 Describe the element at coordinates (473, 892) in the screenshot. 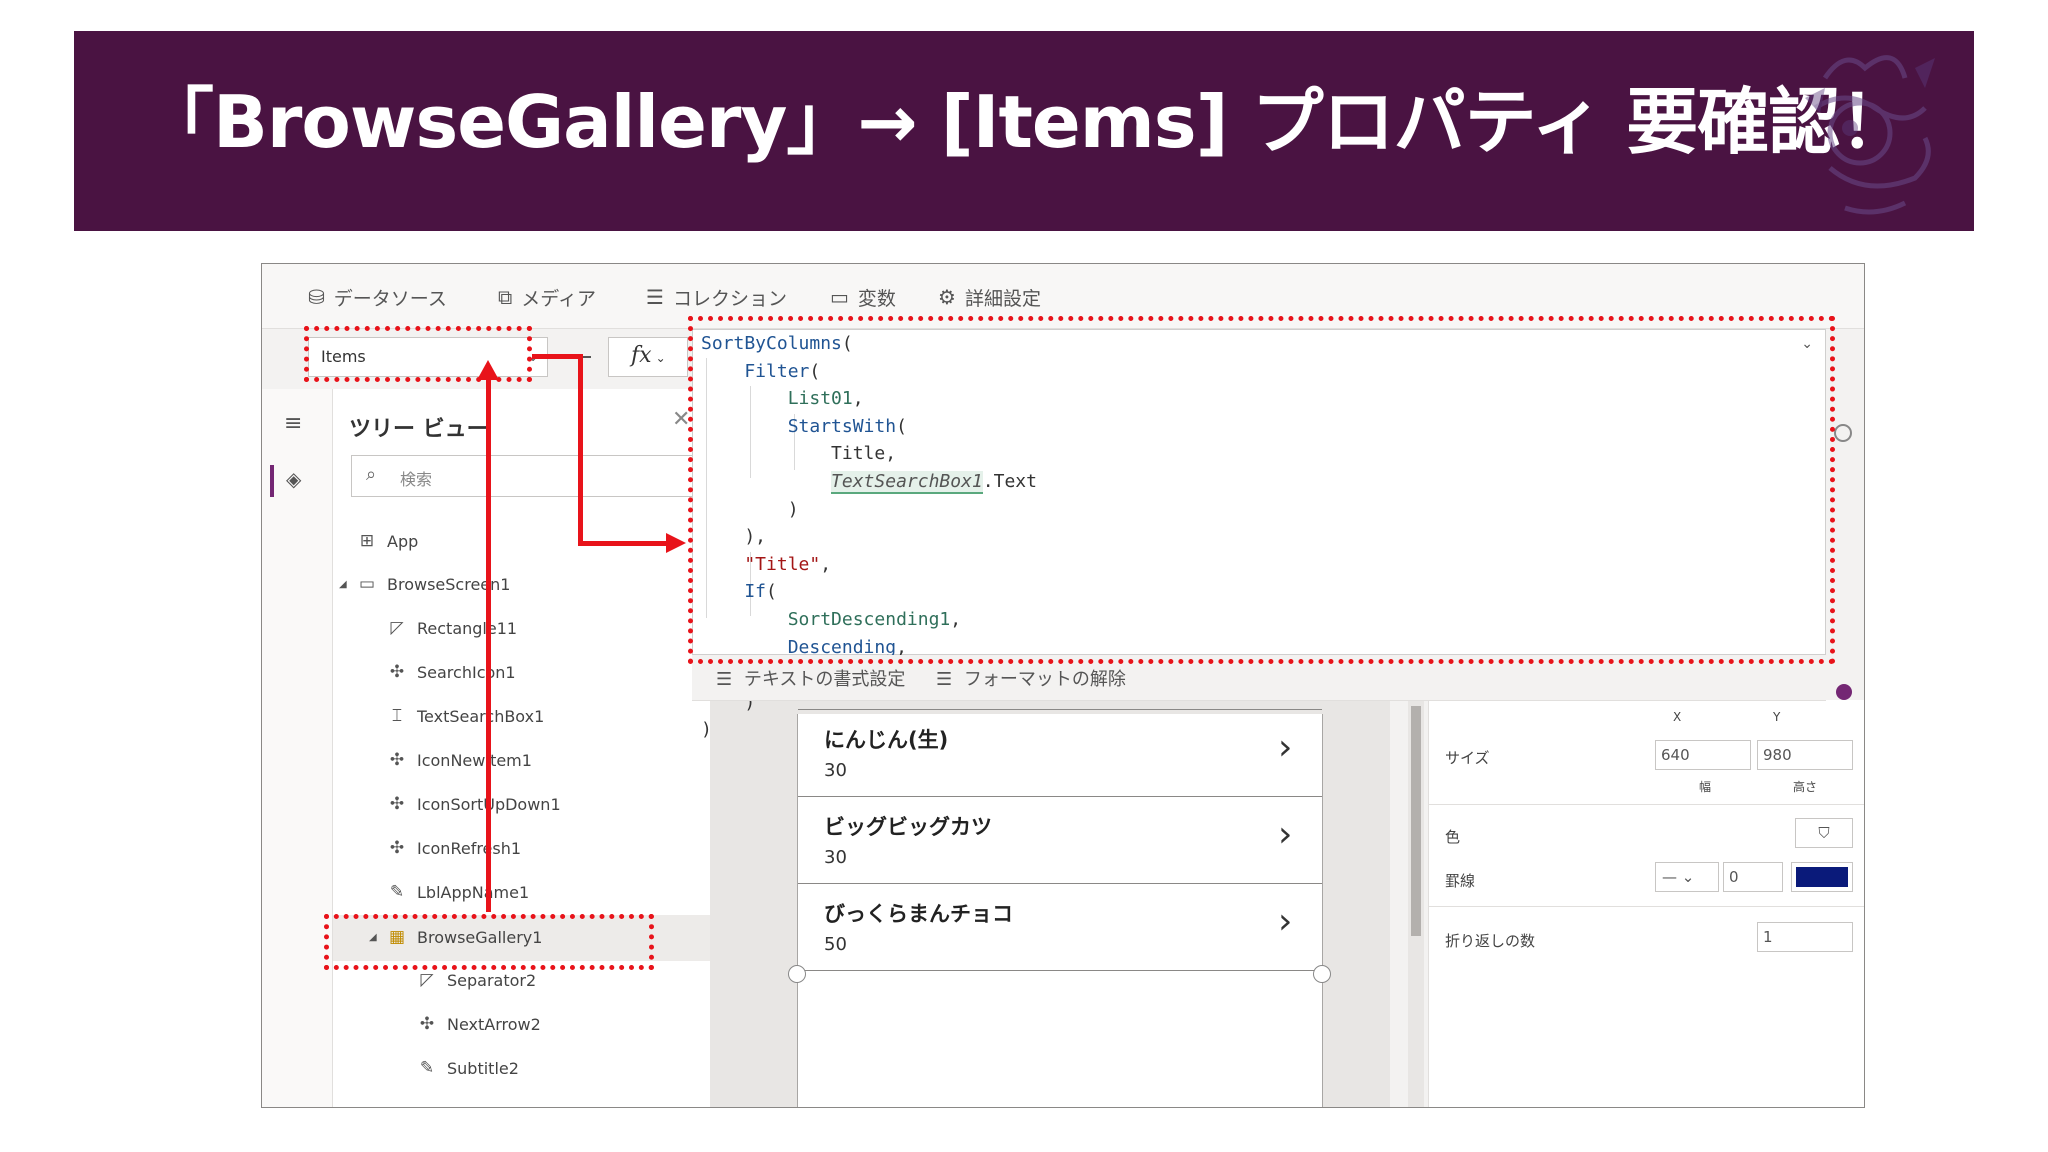

I see `tree-item-label: LblAppName1` at that location.